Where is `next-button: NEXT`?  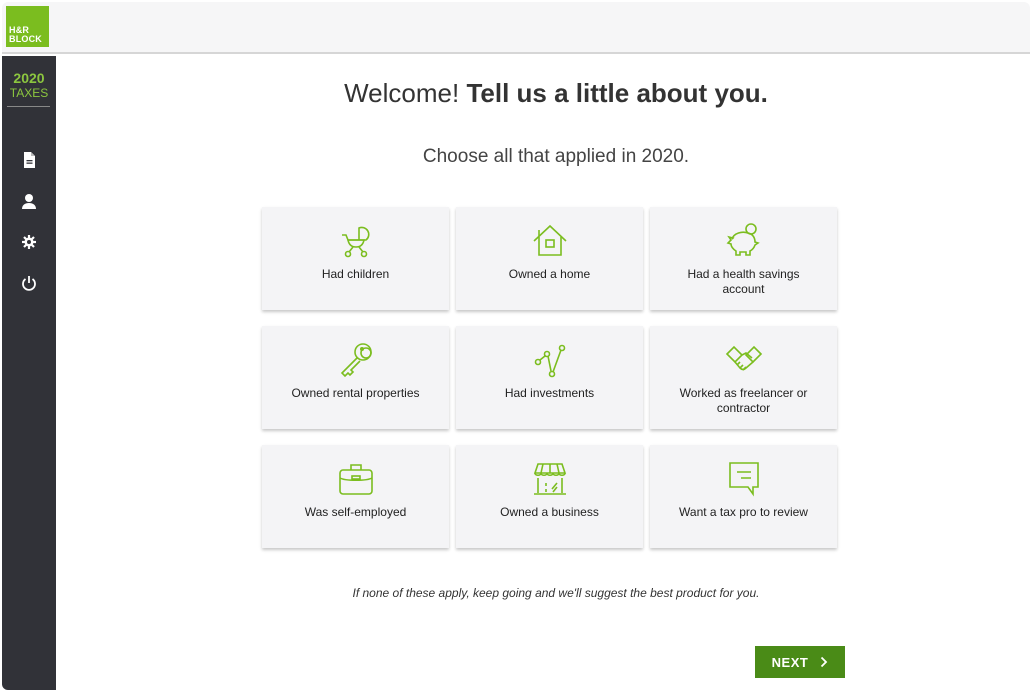 next-button: NEXT is located at coordinates (800, 662).